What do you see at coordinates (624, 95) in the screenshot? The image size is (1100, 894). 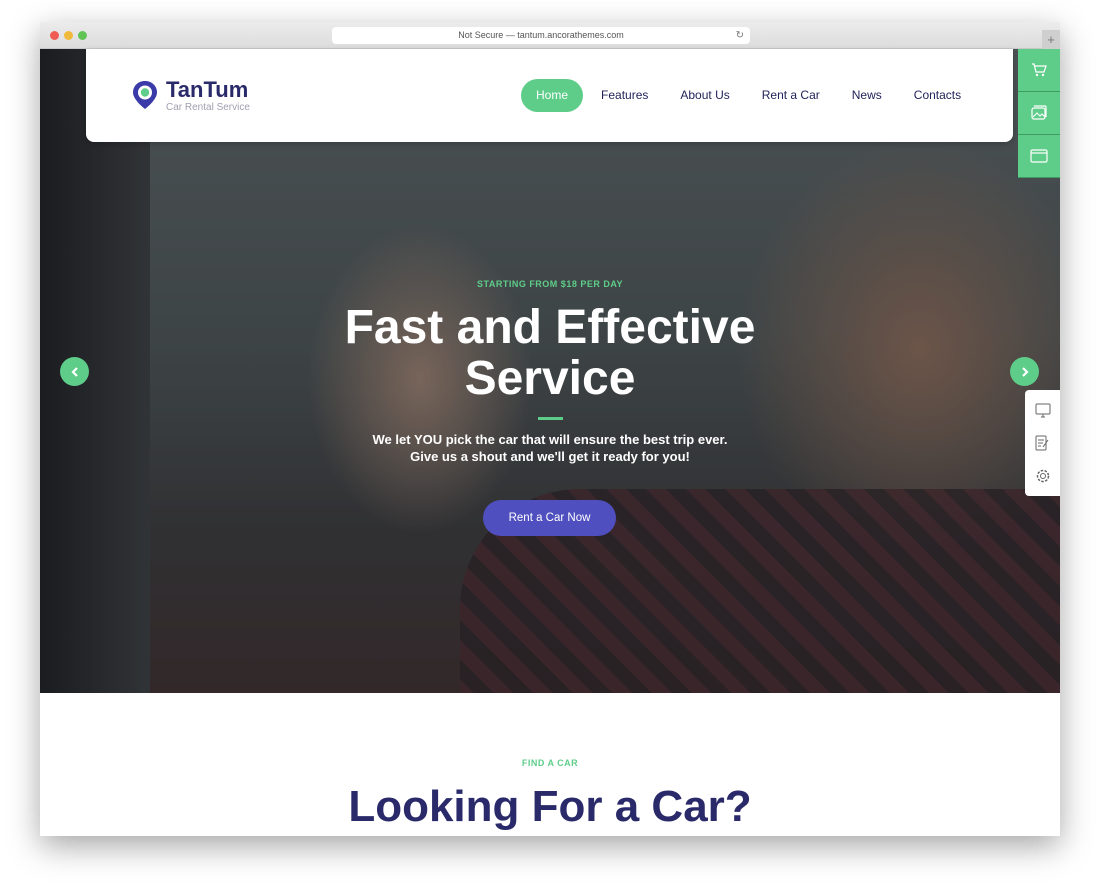 I see `nav-features: Features` at bounding box center [624, 95].